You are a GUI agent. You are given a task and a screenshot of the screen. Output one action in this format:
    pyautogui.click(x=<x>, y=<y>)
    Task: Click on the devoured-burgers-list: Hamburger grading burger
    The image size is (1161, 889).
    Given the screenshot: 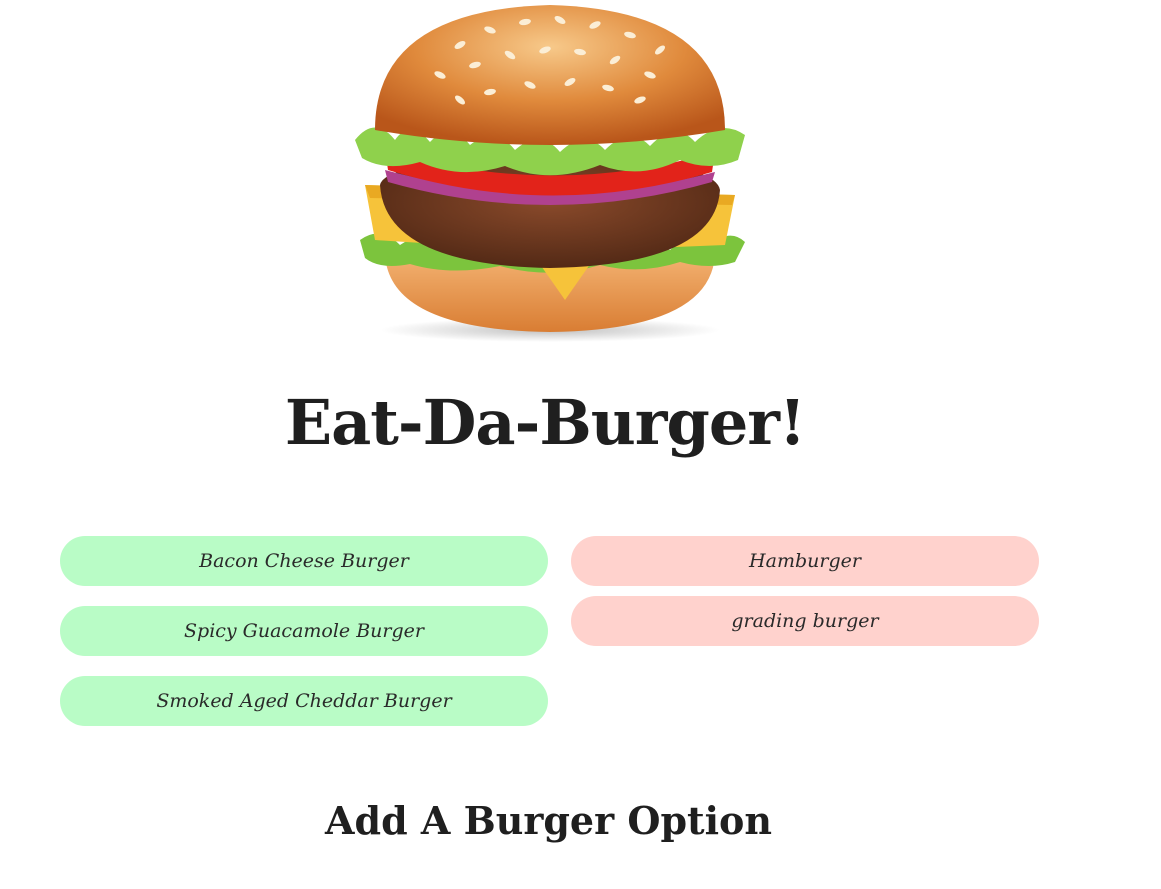 What is the action you would take?
    pyautogui.click(x=805, y=596)
    